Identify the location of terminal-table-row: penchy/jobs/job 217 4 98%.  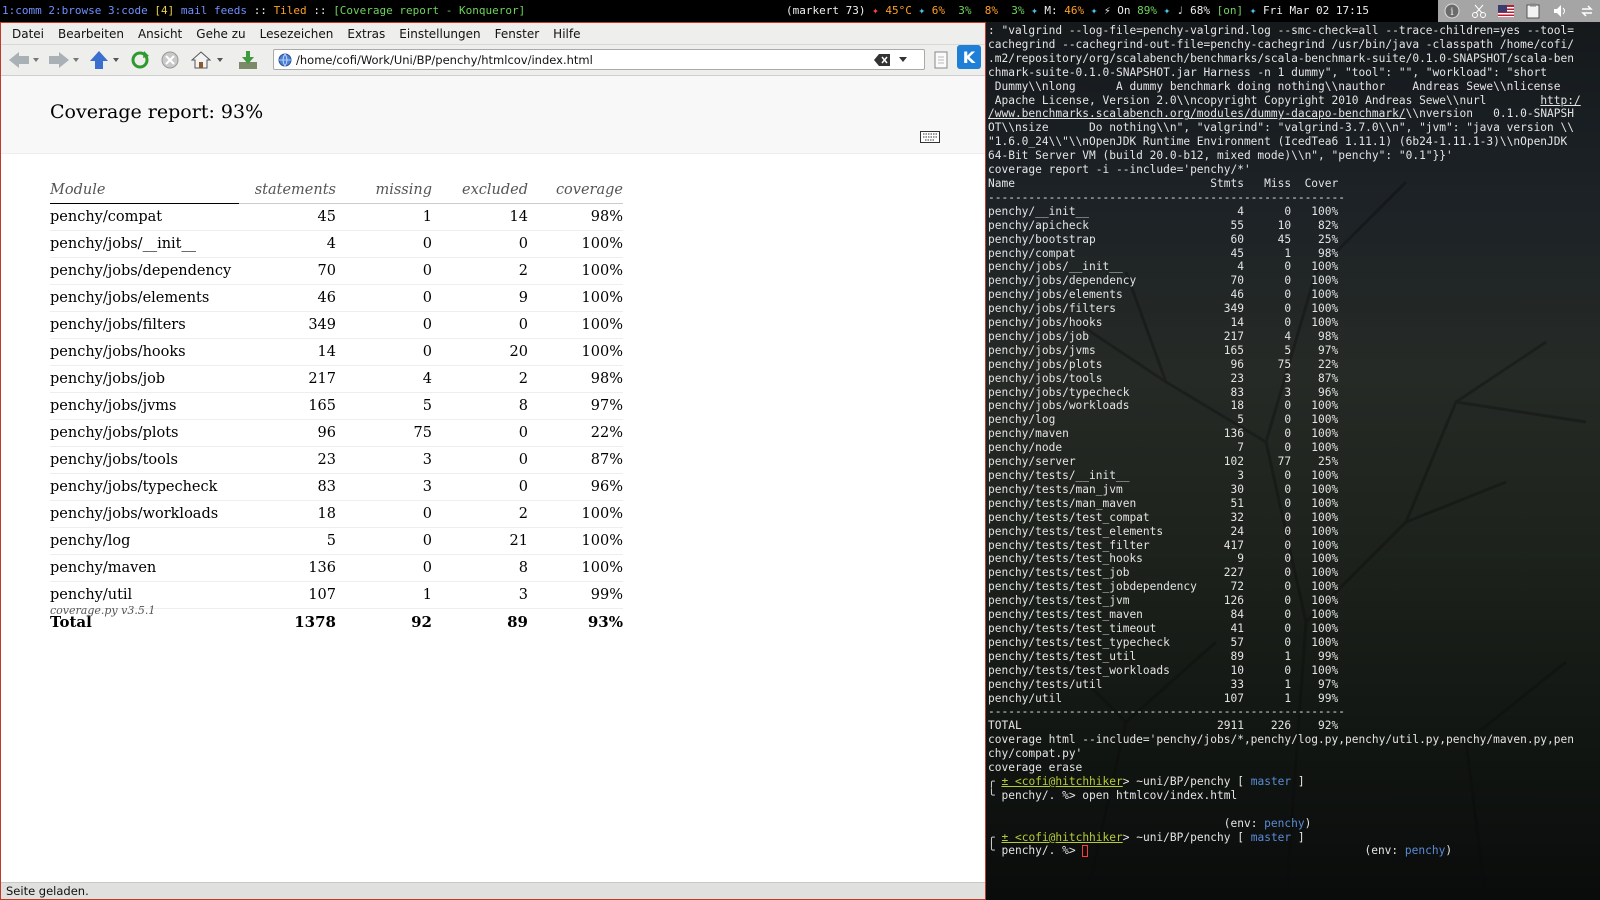
(1163, 336).